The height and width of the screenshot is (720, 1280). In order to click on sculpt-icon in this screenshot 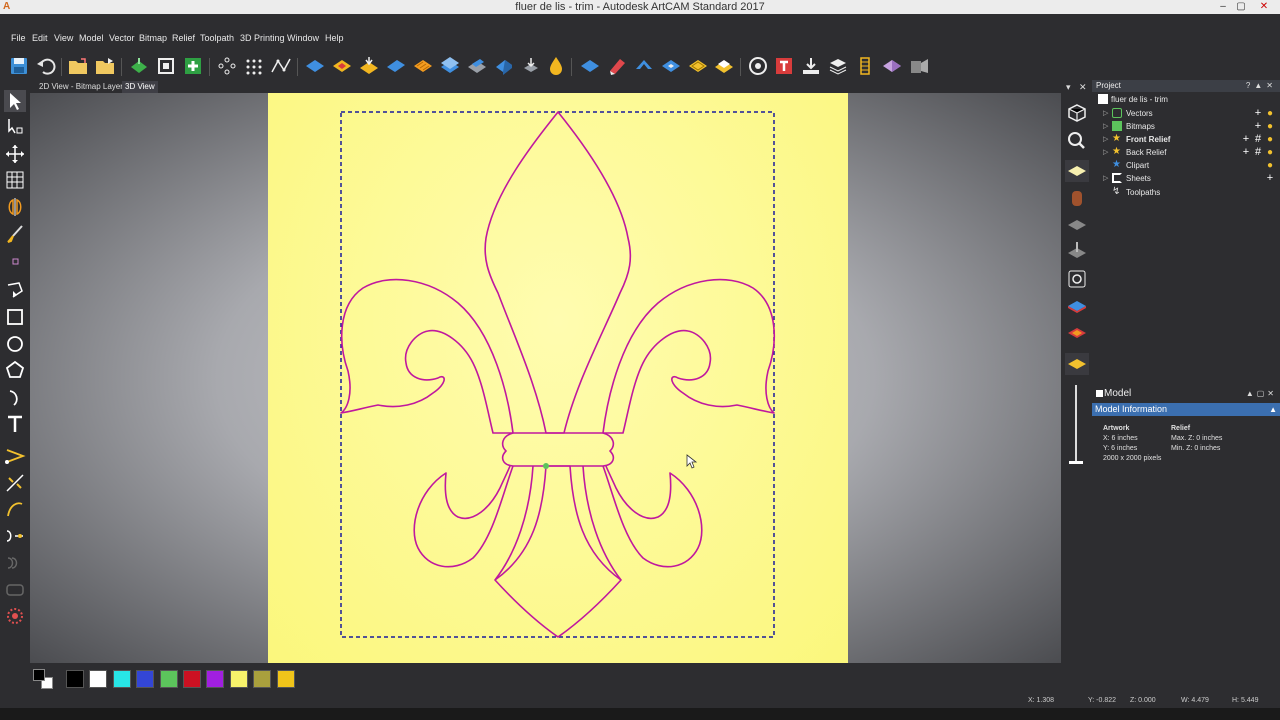, I will do `click(556, 66)`.